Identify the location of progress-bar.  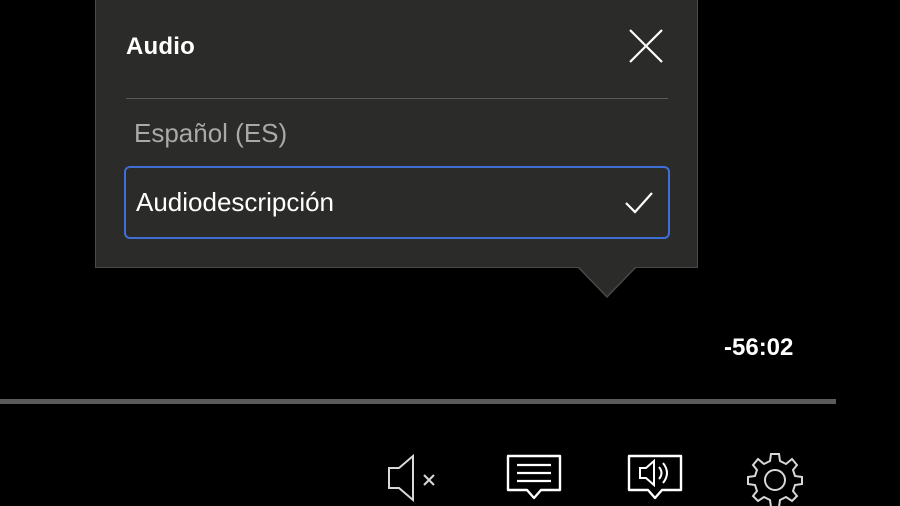
(418, 401).